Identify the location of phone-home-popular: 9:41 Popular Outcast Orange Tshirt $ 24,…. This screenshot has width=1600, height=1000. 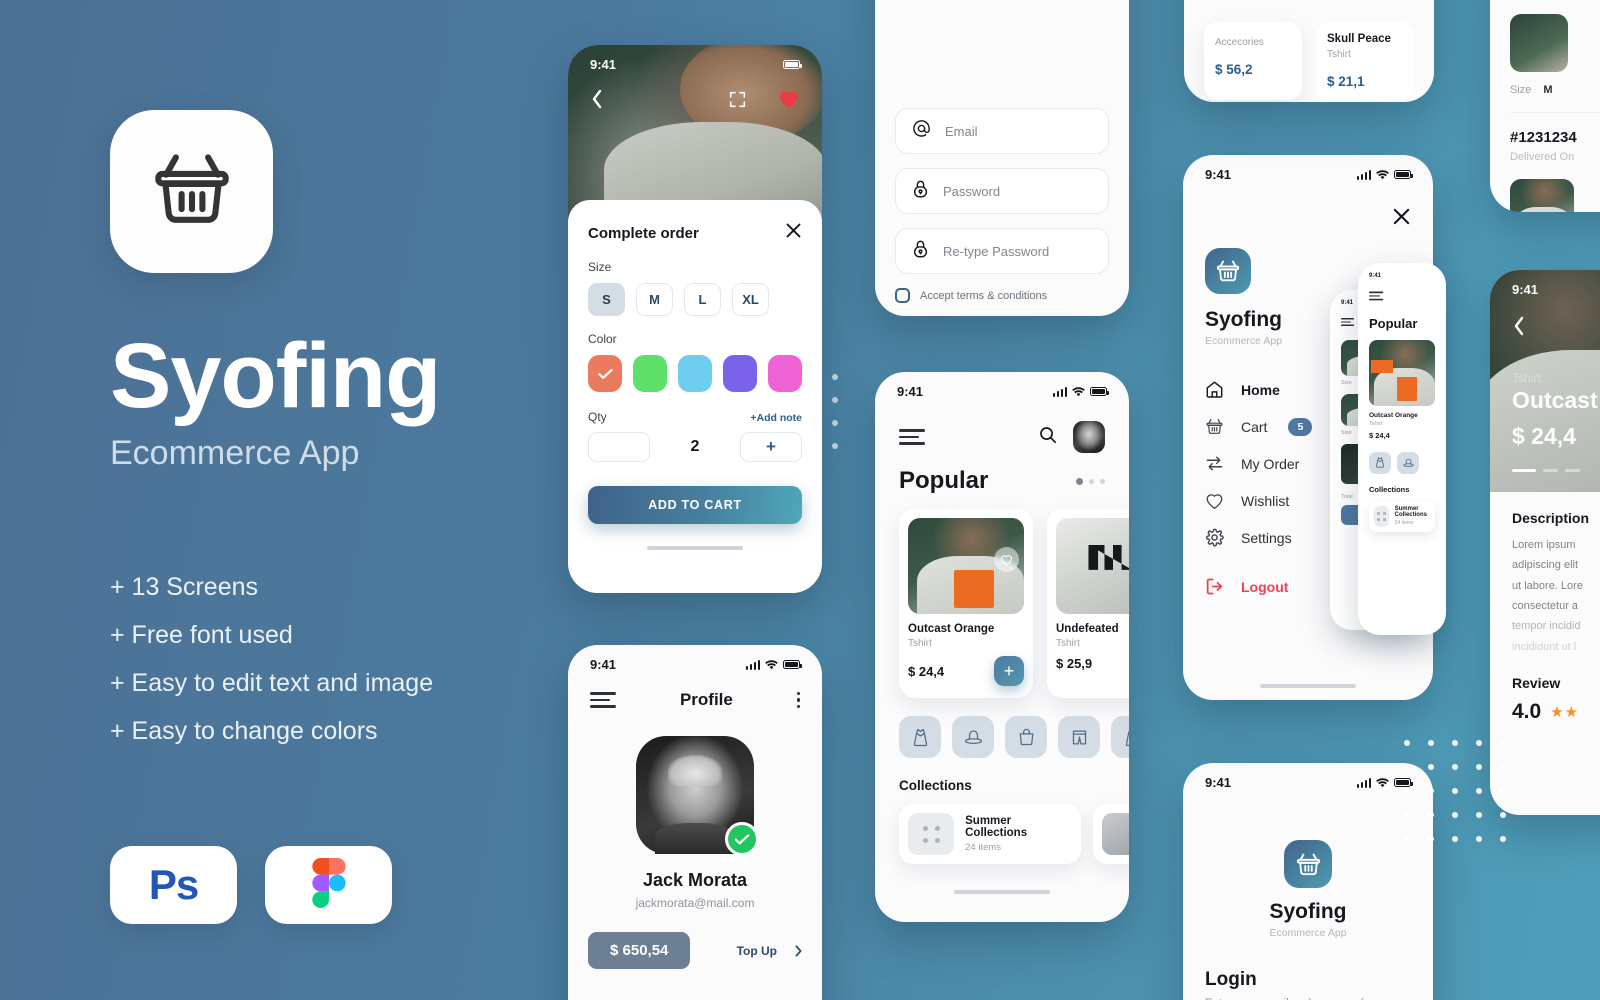
(1002, 647).